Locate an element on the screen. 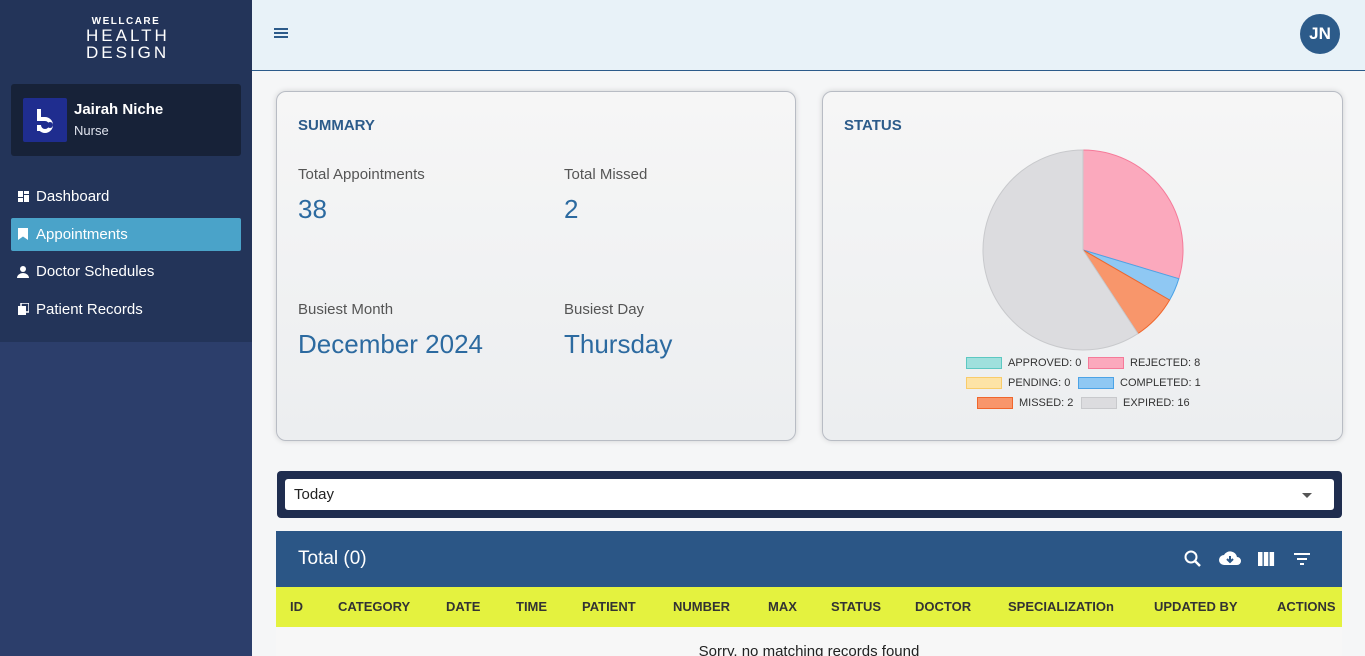 Image resolution: width=1365 pixels, height=656 pixels. logo: WELLCARE HEALTH DESIGN is located at coordinates (128, 40).